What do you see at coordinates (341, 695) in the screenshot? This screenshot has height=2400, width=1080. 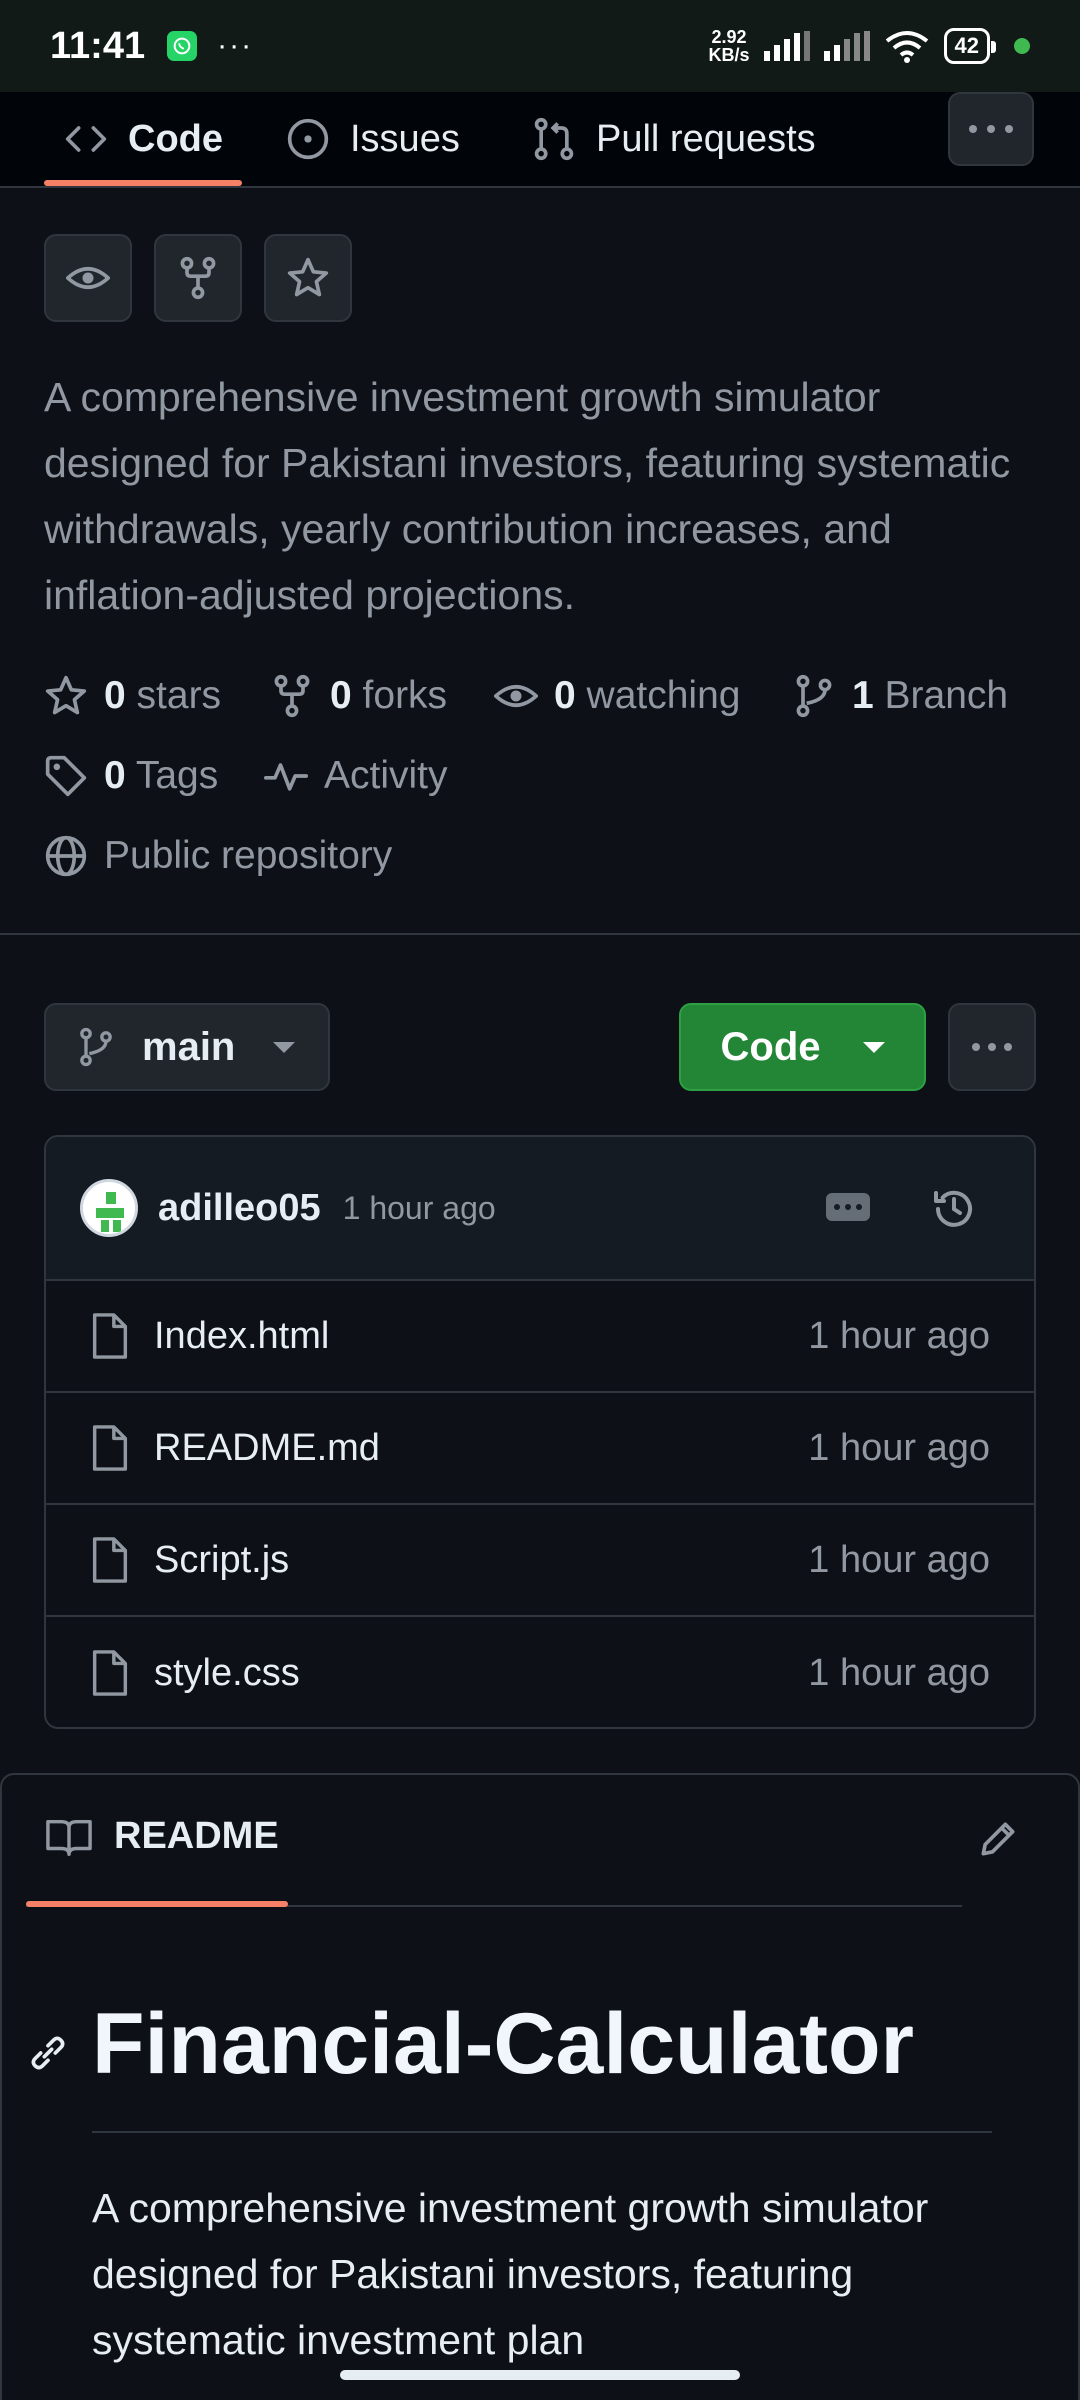 I see `forks-count: 0` at bounding box center [341, 695].